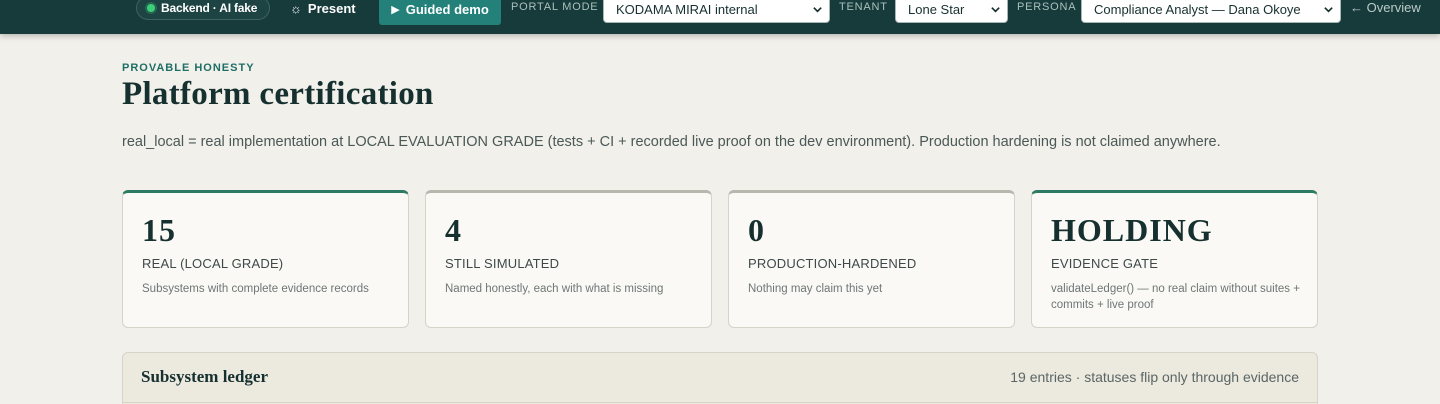 The image size is (1440, 404). I want to click on tenant-label: TENANT, so click(863, 7).